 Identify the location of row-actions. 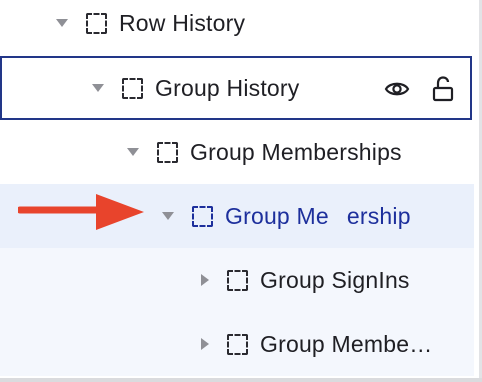
(419, 89).